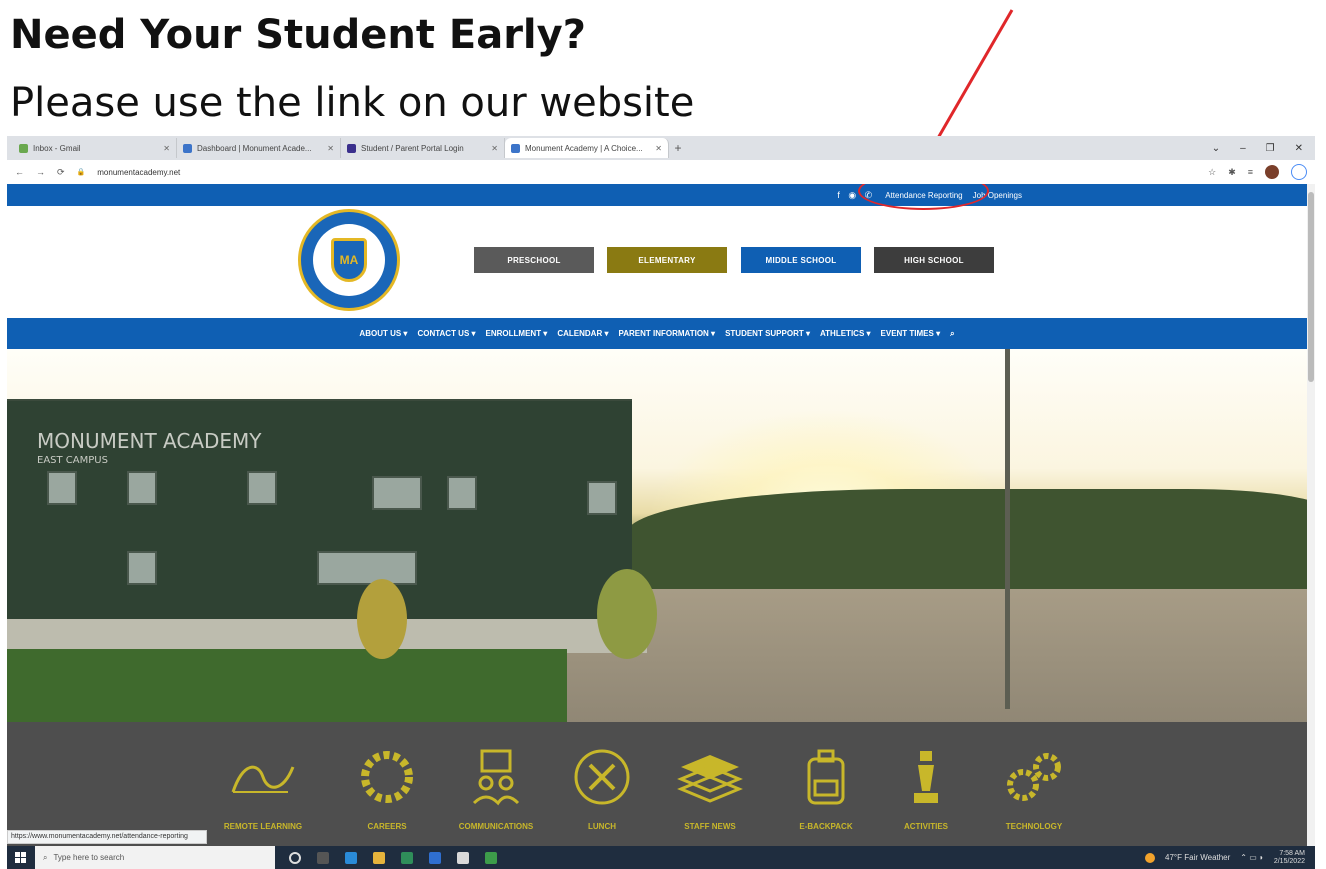 This screenshot has height=869, width=1326. Describe the element at coordinates (1007, 529) in the screenshot. I see `light-pole` at that location.